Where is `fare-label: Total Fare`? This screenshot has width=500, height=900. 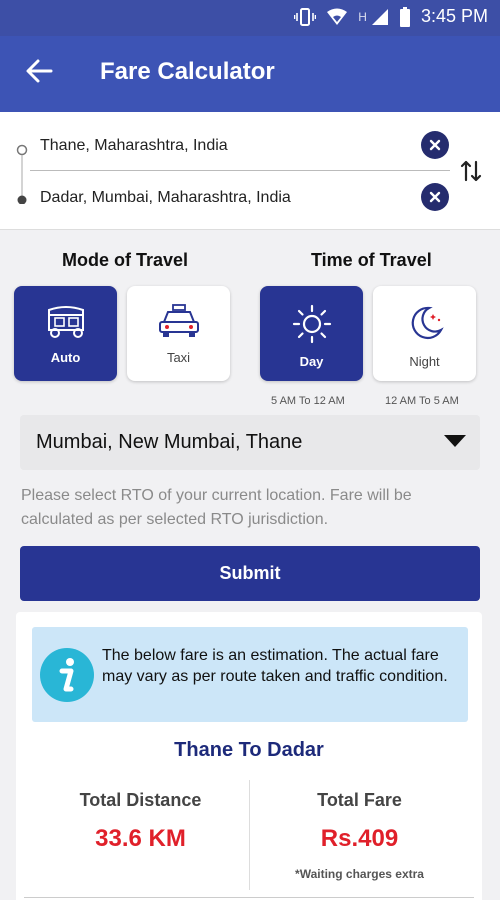
fare-label: Total Fare is located at coordinates (359, 800).